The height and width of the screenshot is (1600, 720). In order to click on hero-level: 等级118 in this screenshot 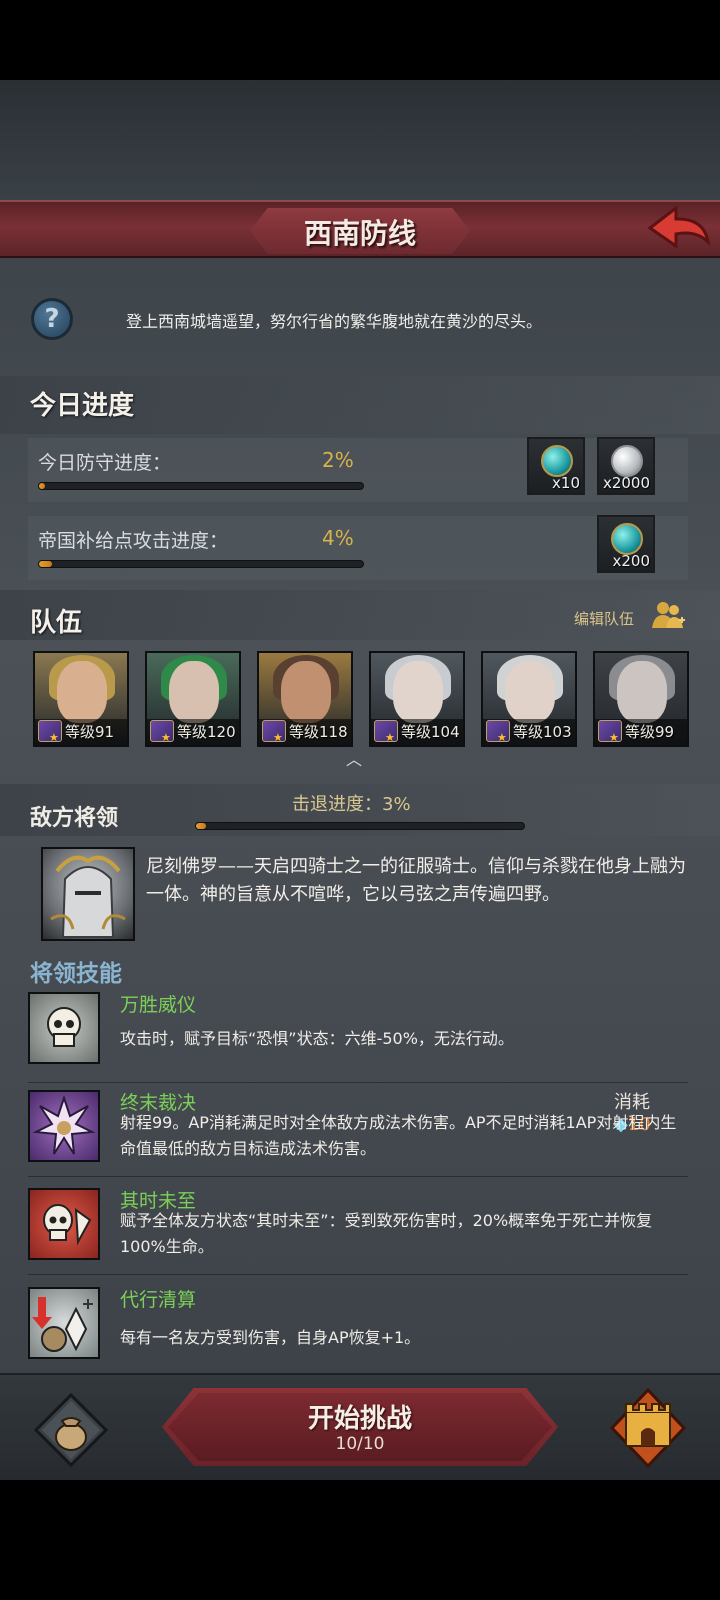, I will do `click(318, 732)`.